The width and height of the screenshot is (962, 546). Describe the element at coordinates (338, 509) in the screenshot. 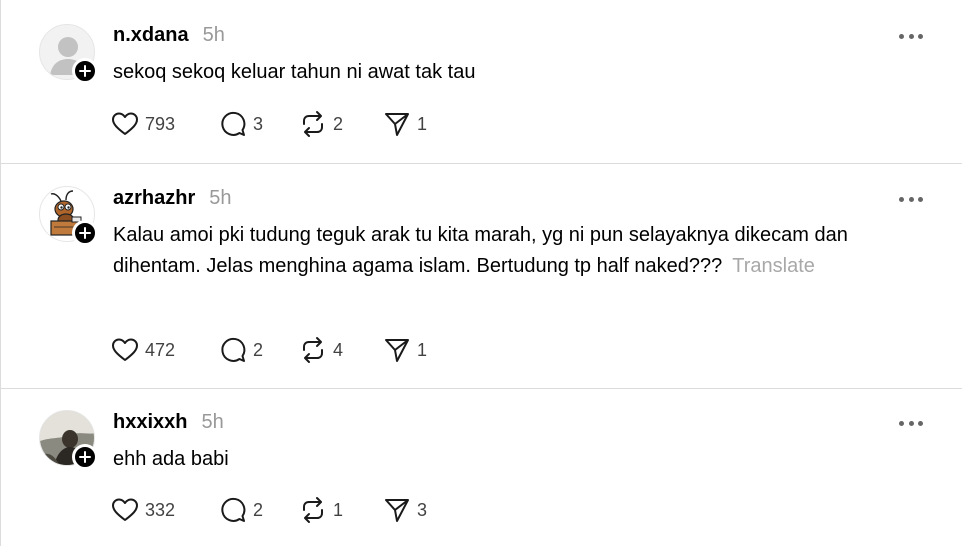

I see `repost-count: 1` at that location.